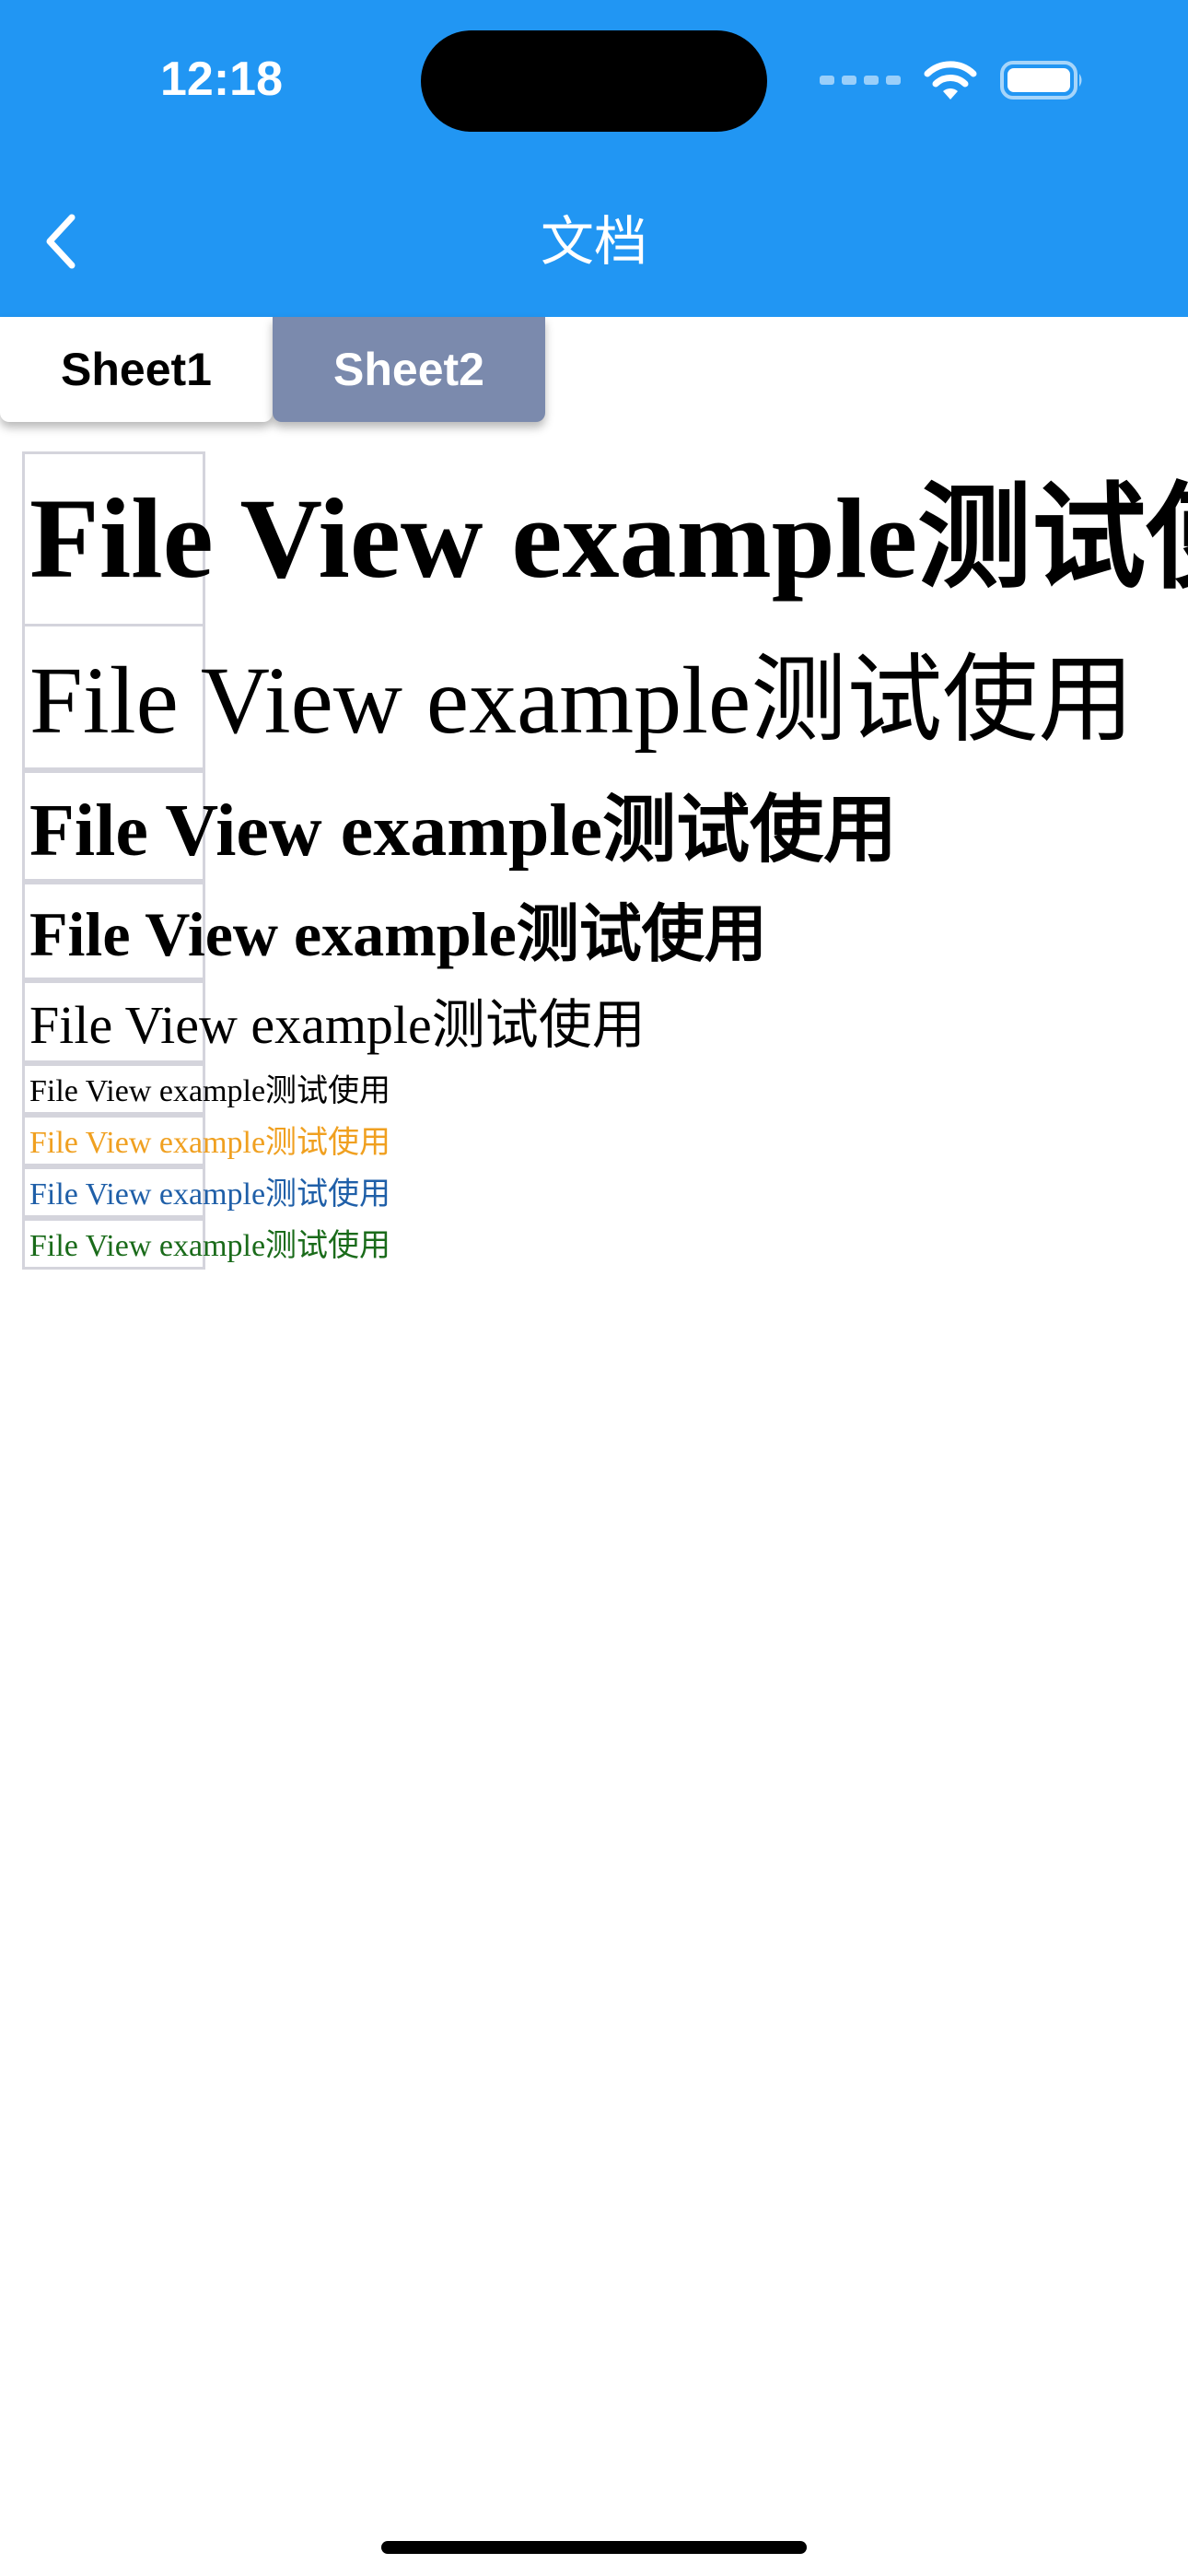 This screenshot has width=1188, height=2576. I want to click on app-header: 12:18 文档, so click(594, 158).